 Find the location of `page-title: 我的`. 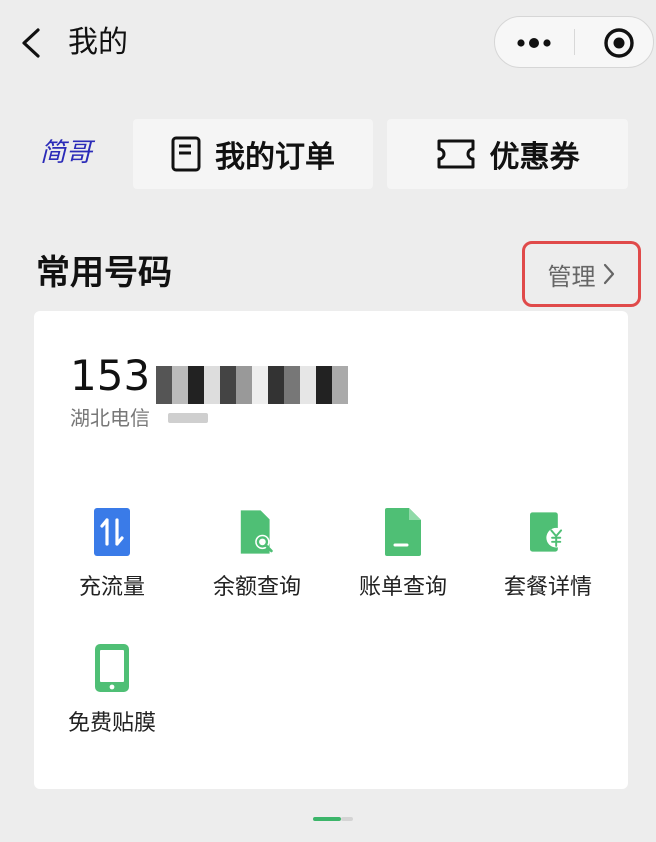

page-title: 我的 is located at coordinates (98, 42).